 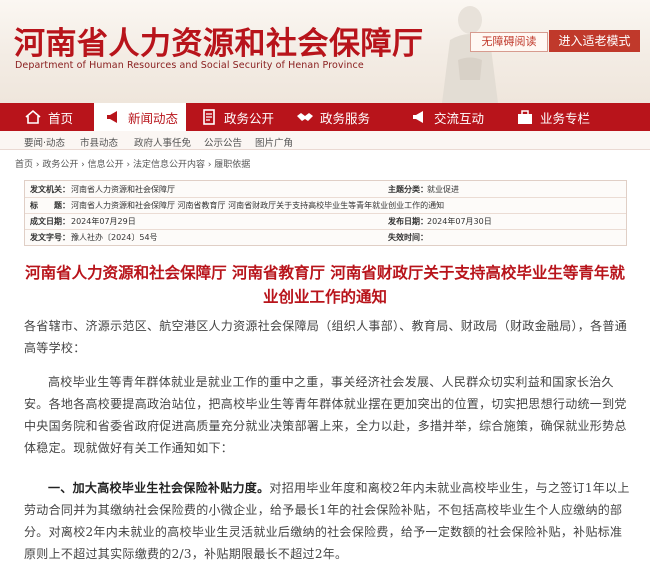 I want to click on subnav-item: 政府人事任免, so click(x=162, y=142).